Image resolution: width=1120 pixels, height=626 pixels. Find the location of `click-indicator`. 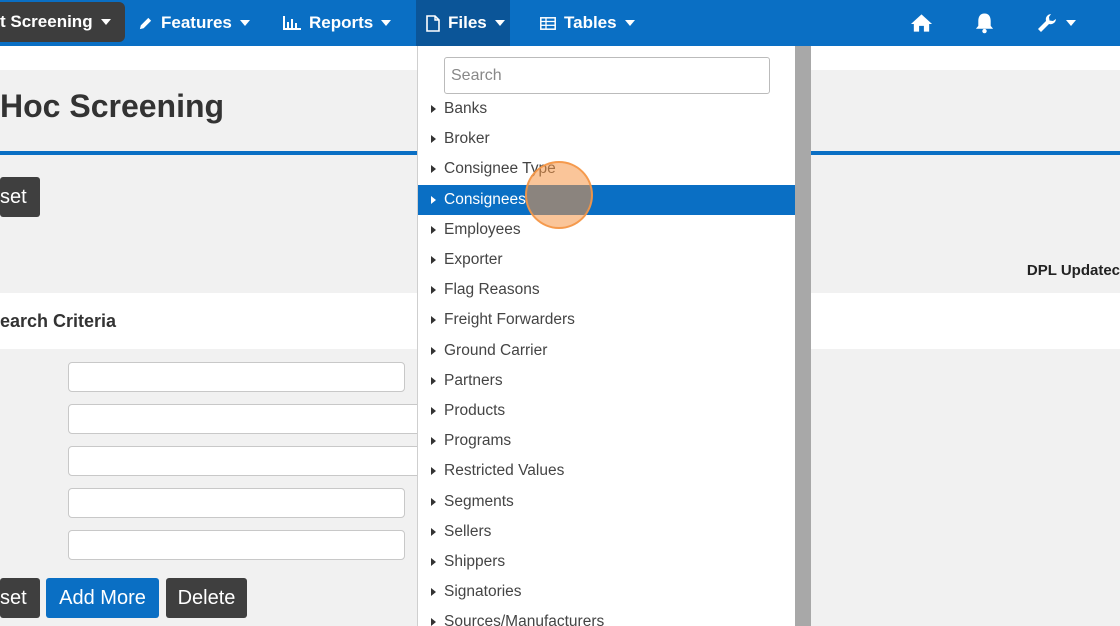

click-indicator is located at coordinates (559, 195).